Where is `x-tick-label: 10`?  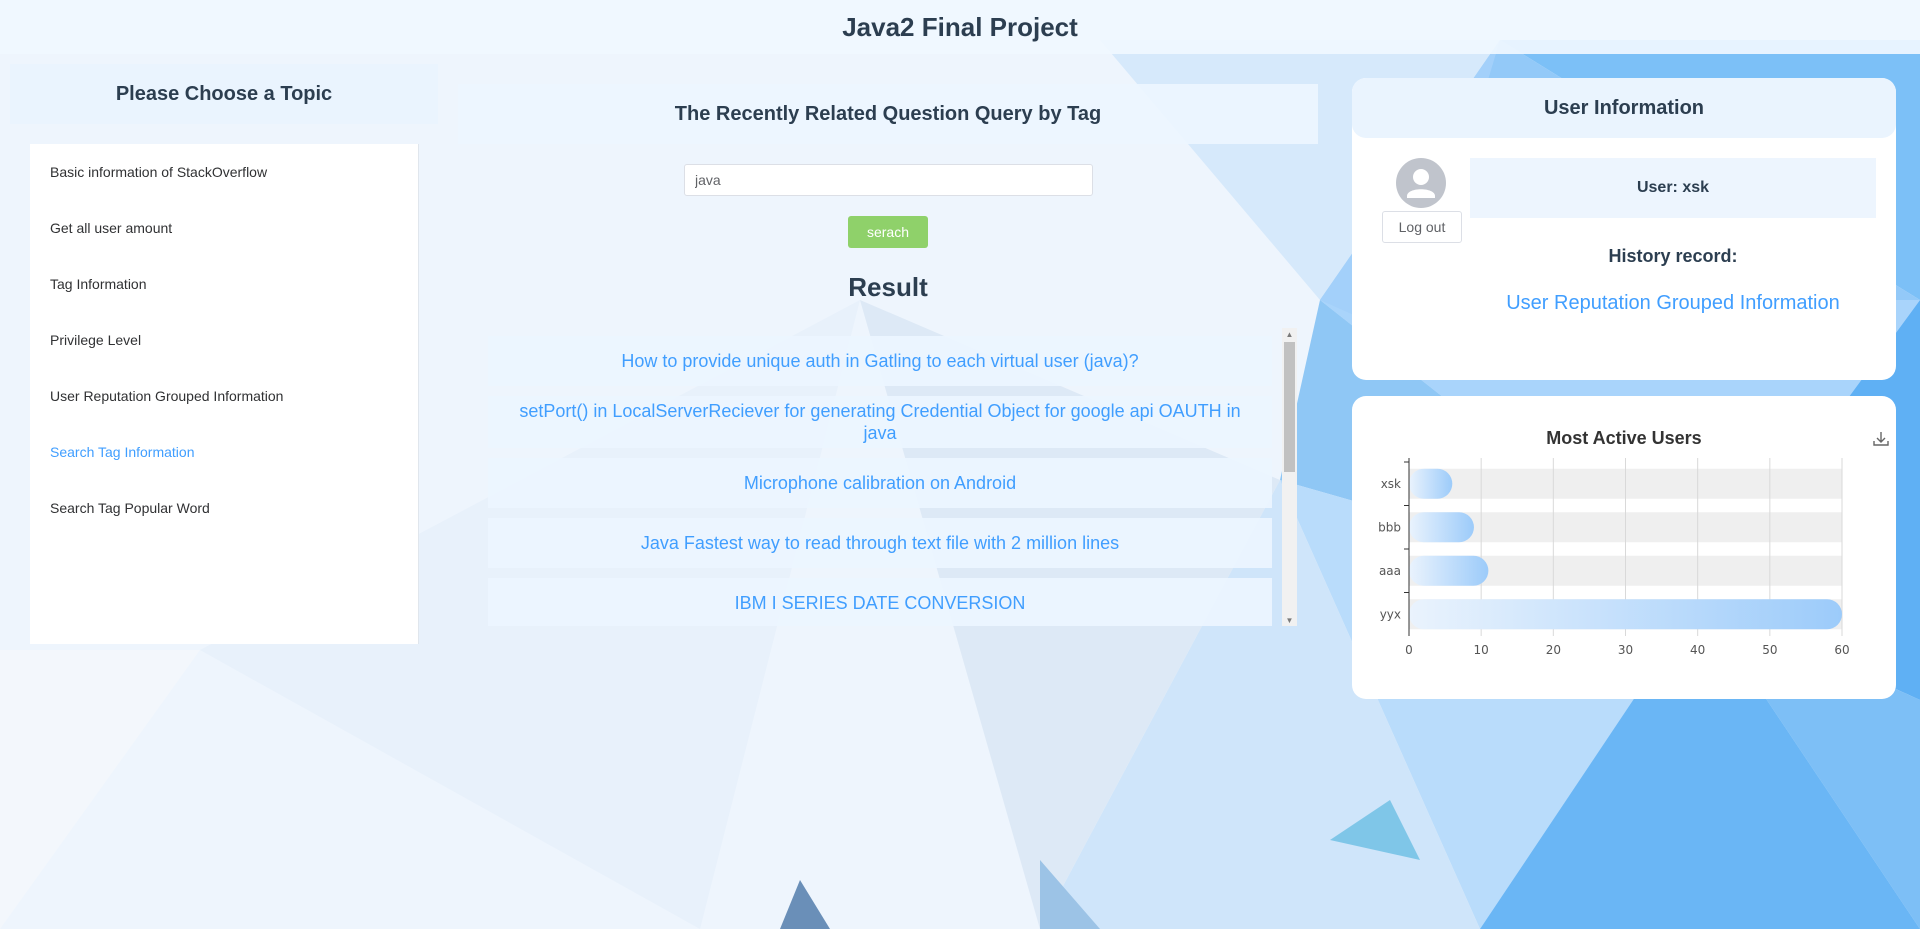
x-tick-label: 10 is located at coordinates (1481, 650).